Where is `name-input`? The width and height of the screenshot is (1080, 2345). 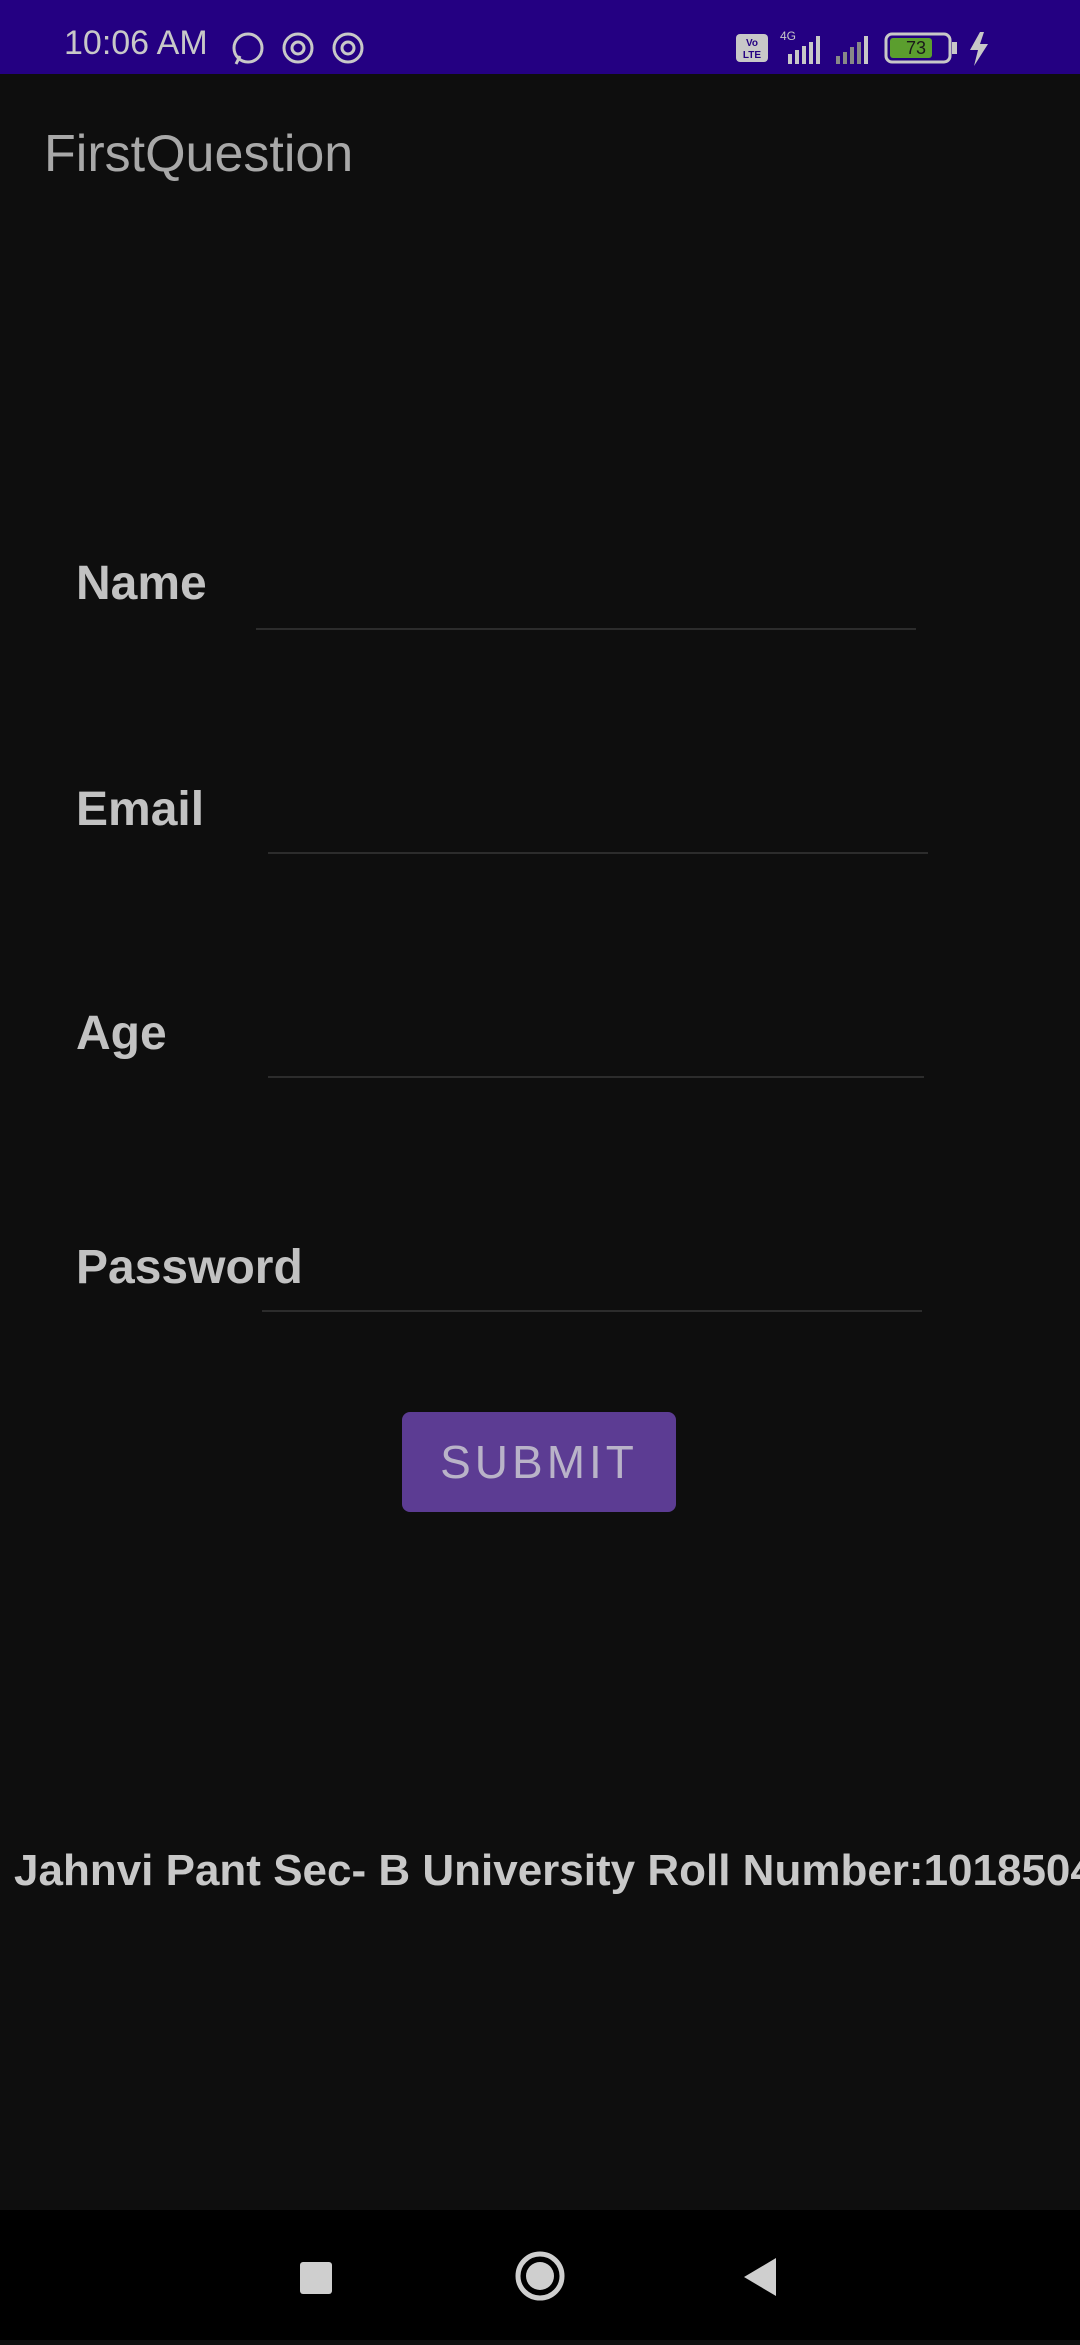
name-input is located at coordinates (588, 594).